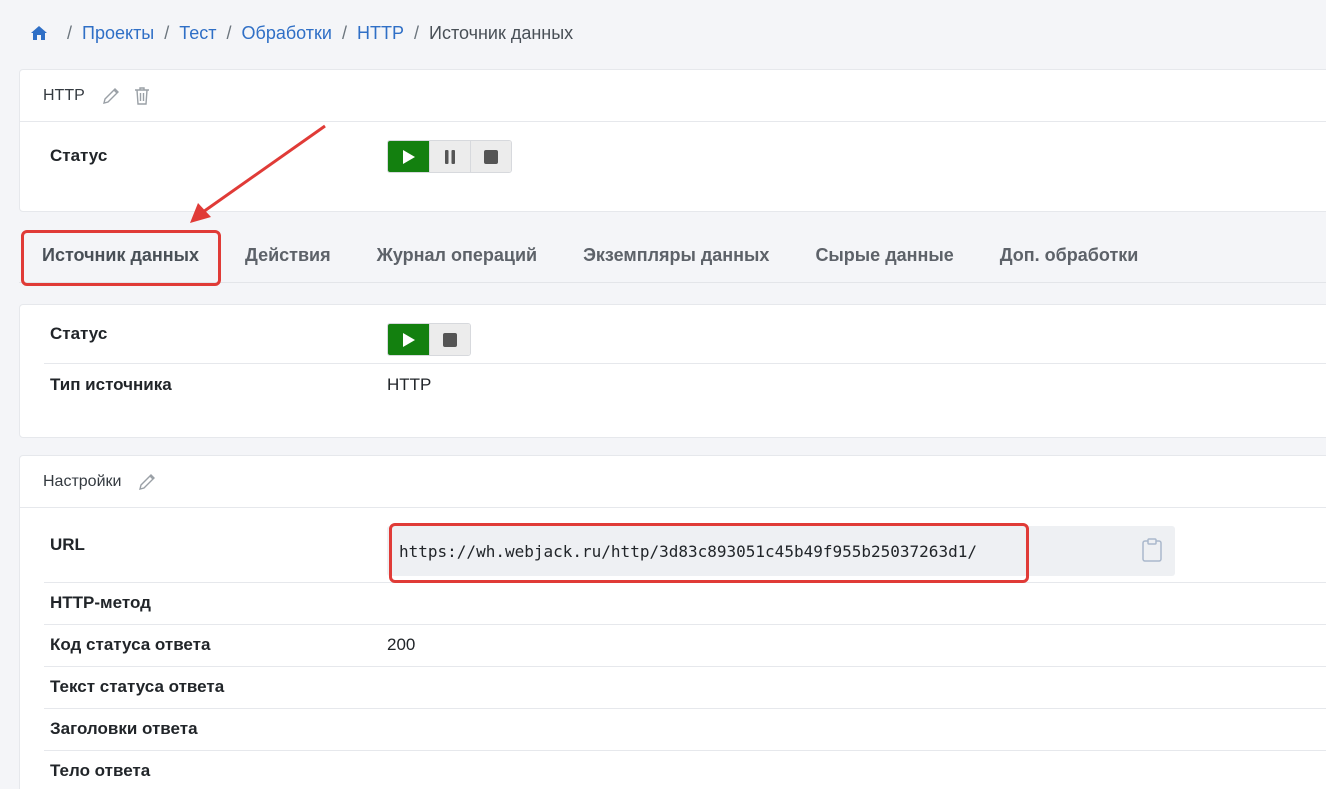 The height and width of the screenshot is (789, 1326). Describe the element at coordinates (100, 602) in the screenshot. I see `http-method-label: HTTP-метод` at that location.